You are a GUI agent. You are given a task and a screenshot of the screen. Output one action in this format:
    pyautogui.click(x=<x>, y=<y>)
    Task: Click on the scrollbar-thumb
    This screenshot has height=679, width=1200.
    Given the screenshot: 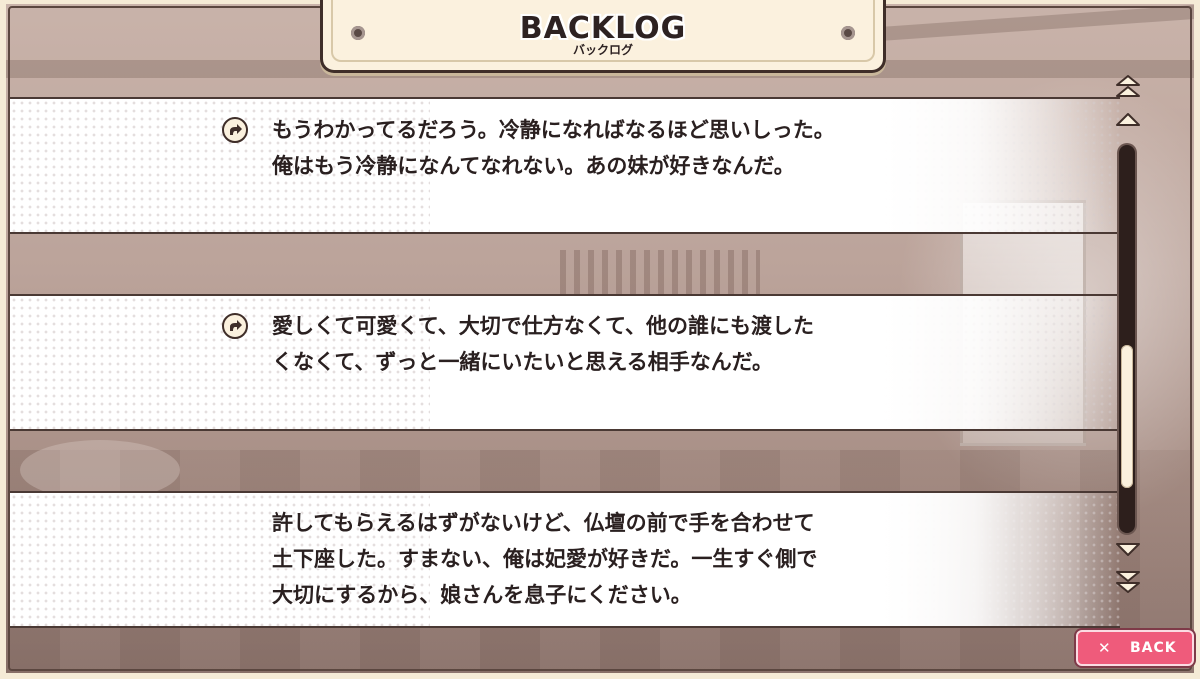 What is the action you would take?
    pyautogui.click(x=1127, y=416)
    